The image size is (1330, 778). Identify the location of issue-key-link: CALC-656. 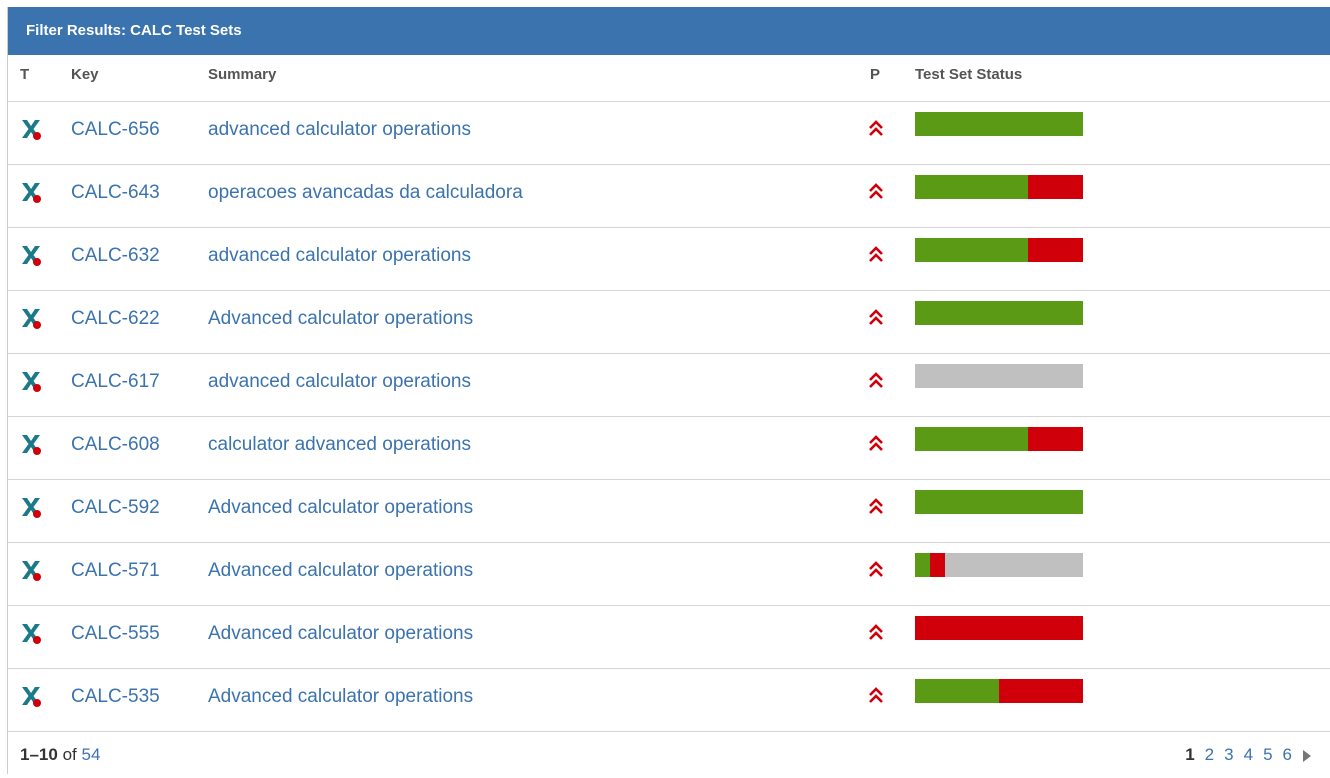
(115, 130).